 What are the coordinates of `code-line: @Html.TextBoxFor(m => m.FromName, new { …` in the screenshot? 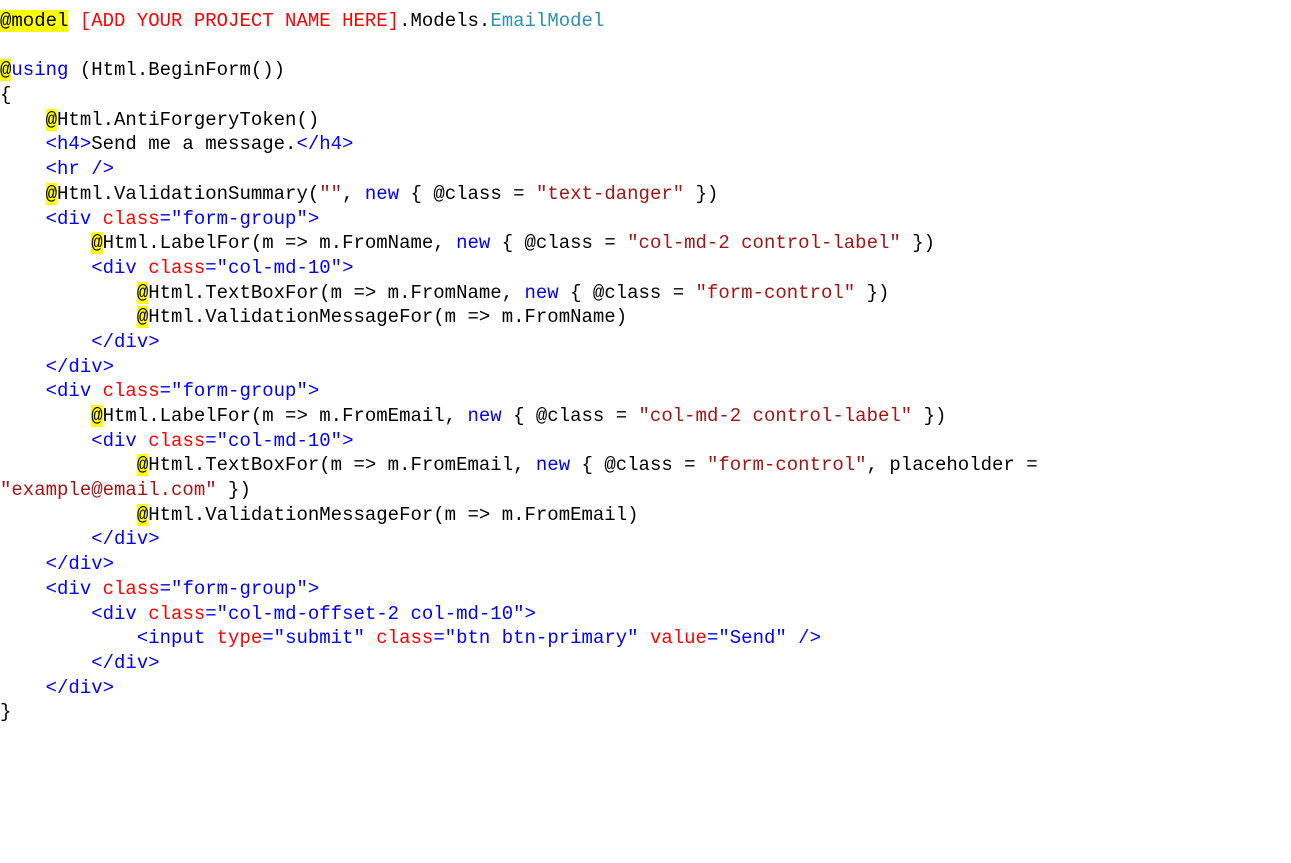 It's located at (645, 293).